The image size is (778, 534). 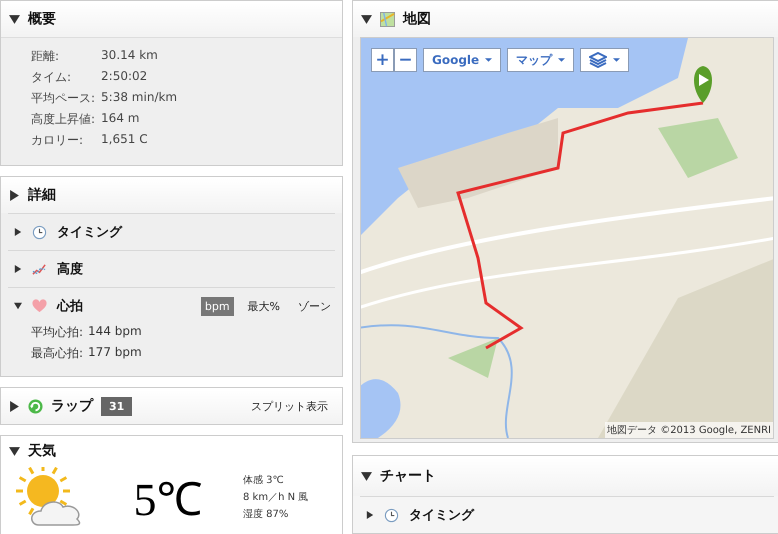 I want to click on layers-dropdown, so click(x=605, y=60).